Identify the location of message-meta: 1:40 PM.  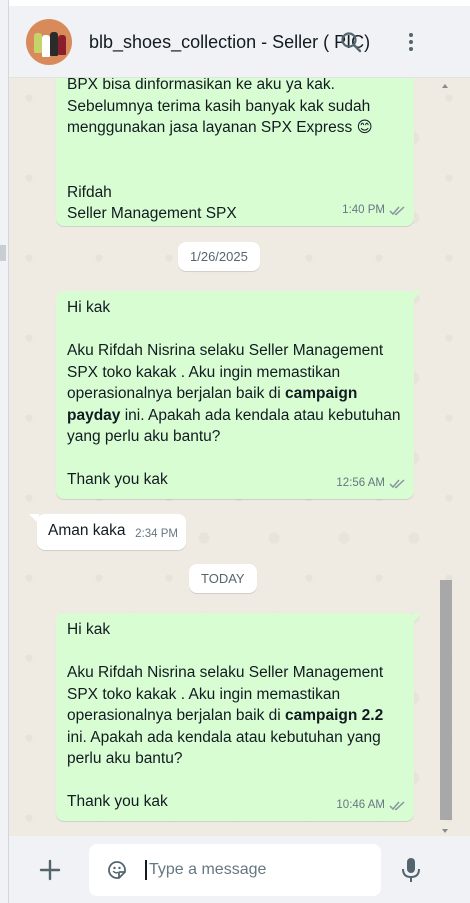
(374, 211).